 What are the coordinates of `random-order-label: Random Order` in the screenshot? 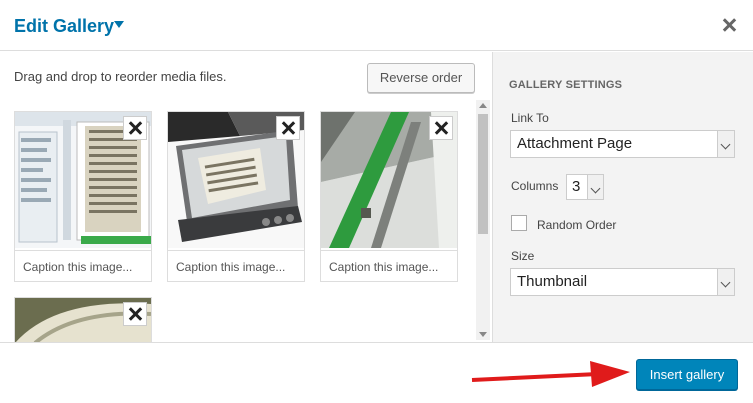 It's located at (577, 225).